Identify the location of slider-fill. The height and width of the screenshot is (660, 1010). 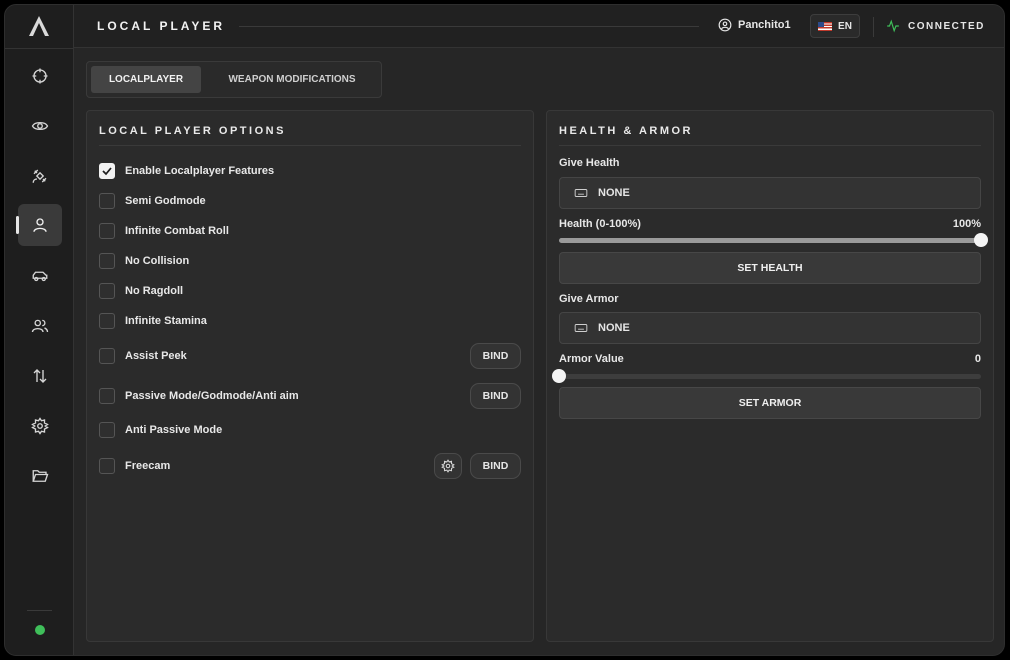
(770, 240).